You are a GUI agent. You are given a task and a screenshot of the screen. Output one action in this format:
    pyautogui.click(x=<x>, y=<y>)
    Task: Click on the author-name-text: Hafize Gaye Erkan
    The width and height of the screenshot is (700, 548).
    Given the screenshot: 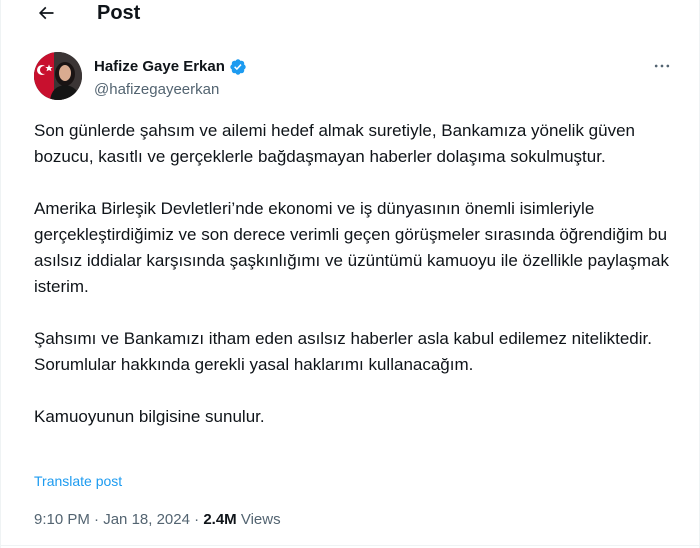 What is the action you would take?
    pyautogui.click(x=159, y=66)
    